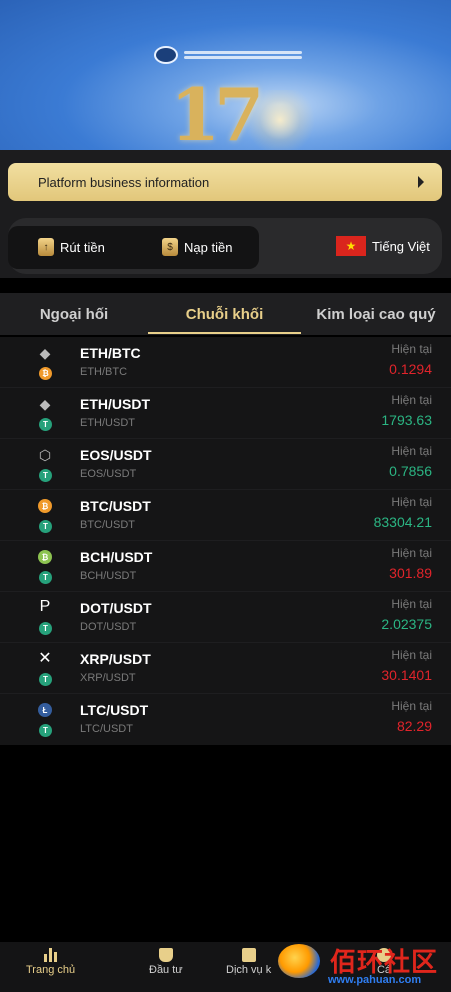 Image resolution: width=451 pixels, height=992 pixels. What do you see at coordinates (225, 515) in the screenshot?
I see `market-row: ₿ T BTC/USDT BTC/USDT Hiện tại 83304.21` at bounding box center [225, 515].